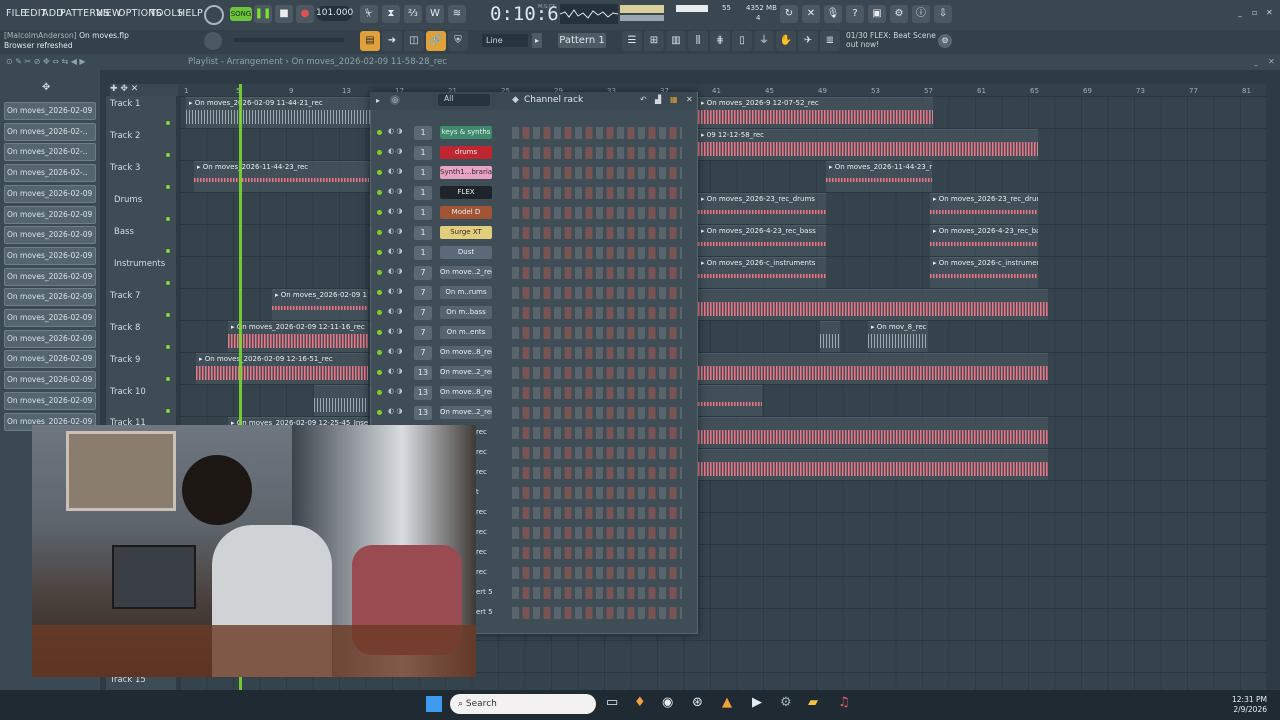 Image resolution: width=1280 pixels, height=720 pixels. What do you see at coordinates (537, 40) in the screenshot?
I see `pattern-arrow-icon: ▸` at bounding box center [537, 40].